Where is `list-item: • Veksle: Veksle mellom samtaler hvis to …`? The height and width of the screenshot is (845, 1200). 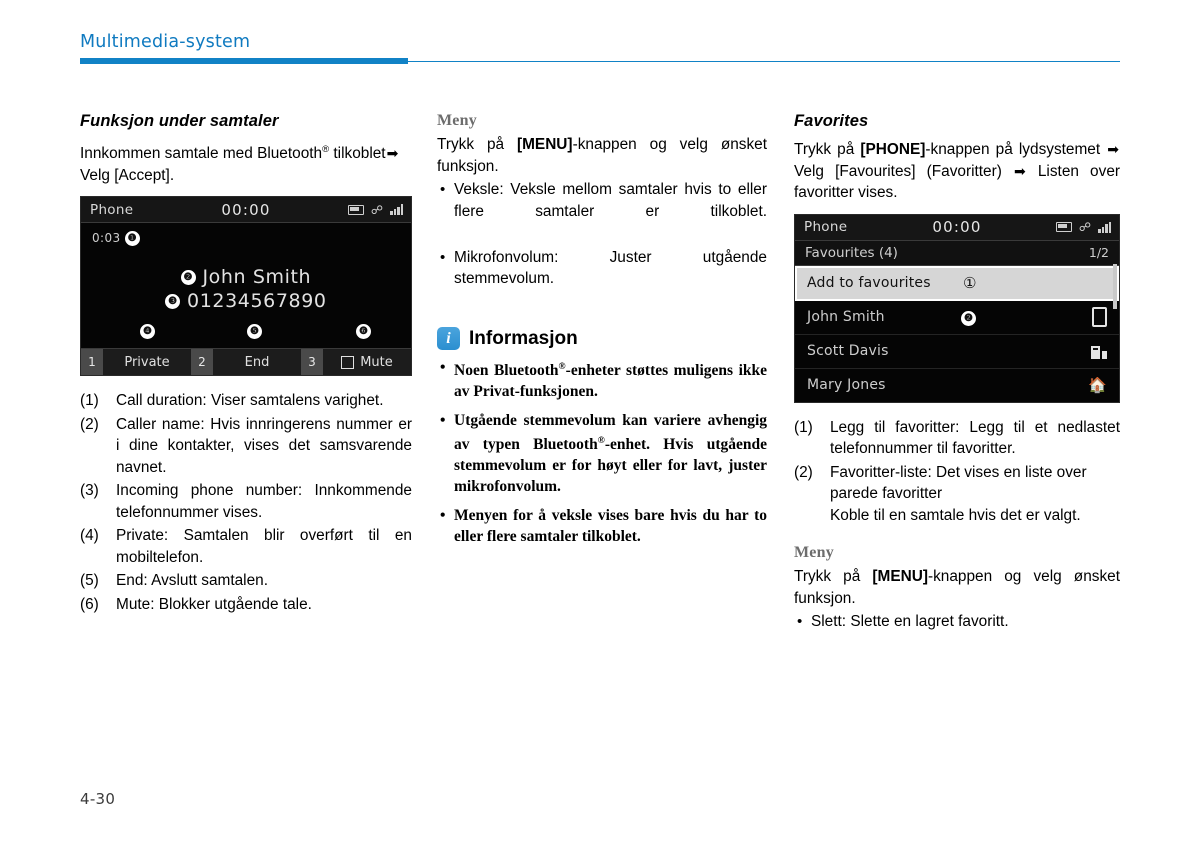
list-item: • Veksle: Veksle mellom samtaler hvis to … is located at coordinates (602, 211).